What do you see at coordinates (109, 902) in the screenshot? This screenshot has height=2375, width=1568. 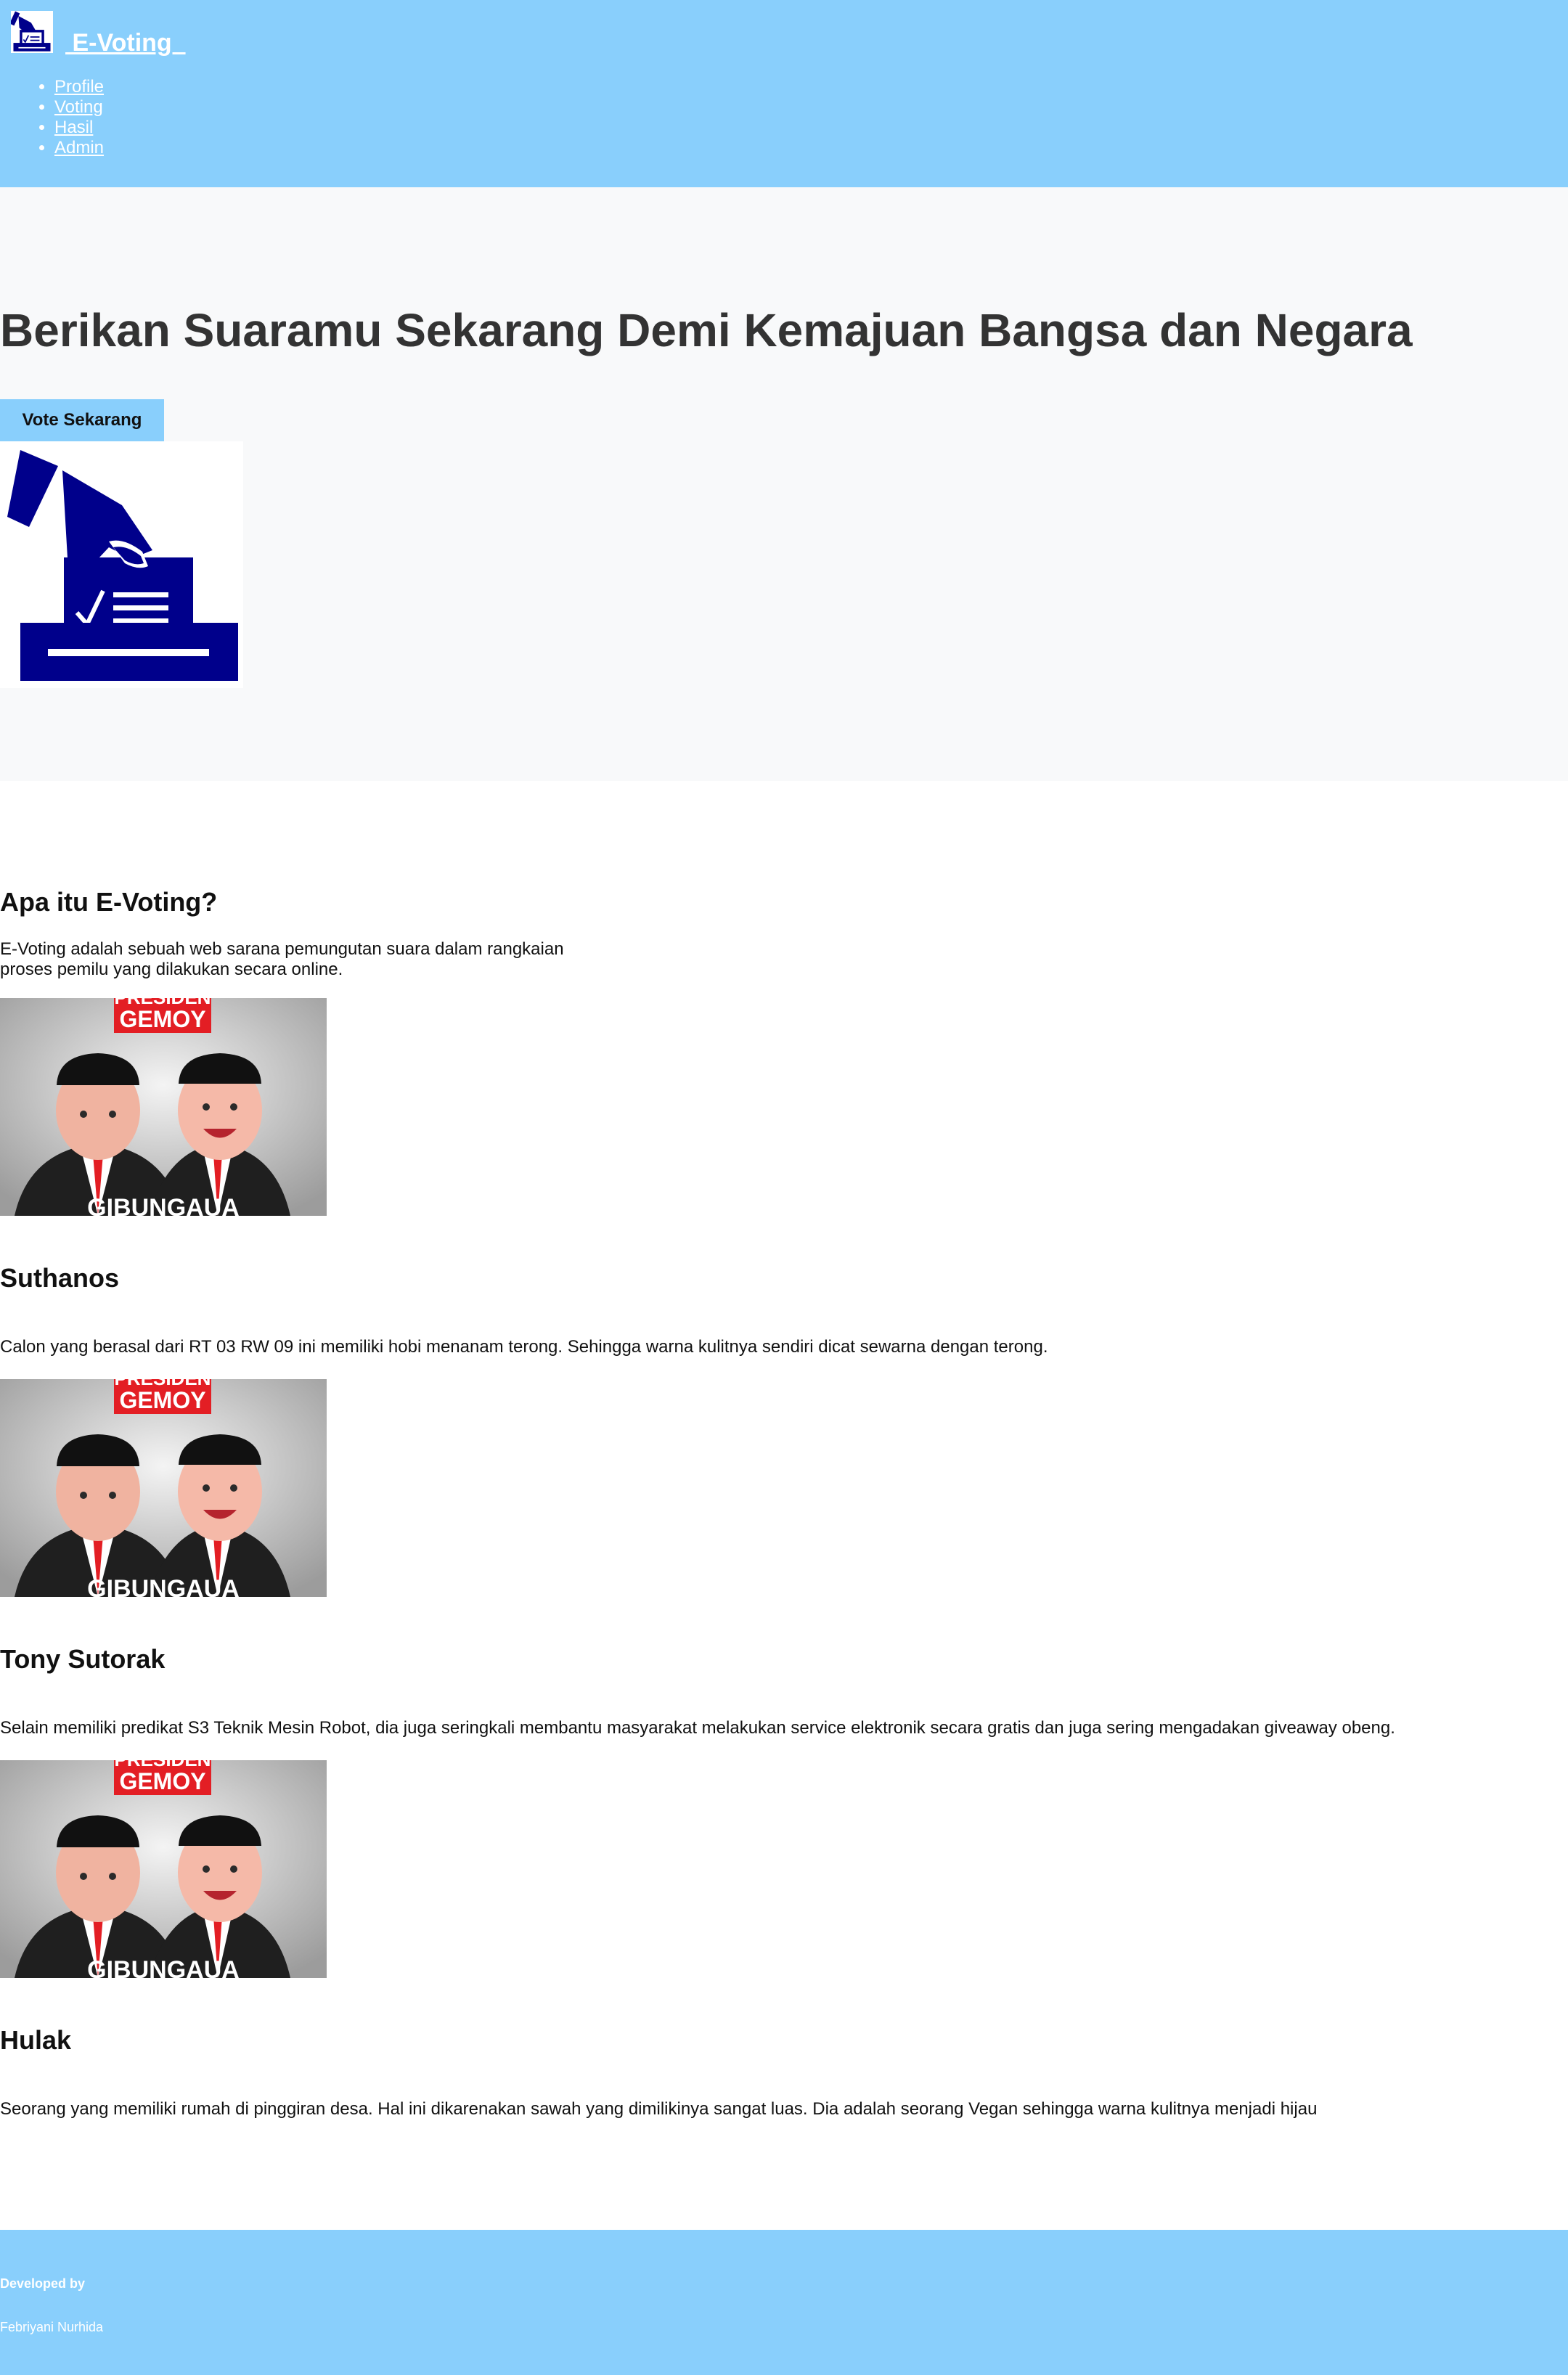 I see `about-title: Apa itu E-Voting?` at bounding box center [109, 902].